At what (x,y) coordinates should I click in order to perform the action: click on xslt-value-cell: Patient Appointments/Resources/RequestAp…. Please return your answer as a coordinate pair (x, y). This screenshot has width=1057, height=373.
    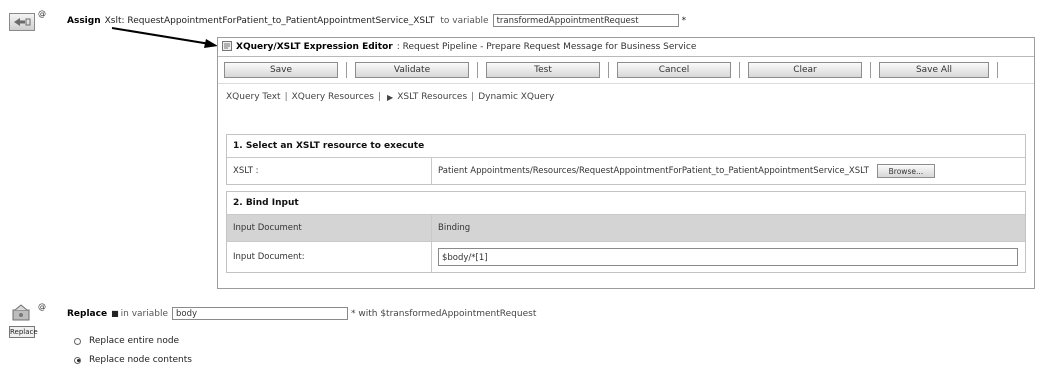
    Looking at the image, I should click on (728, 171).